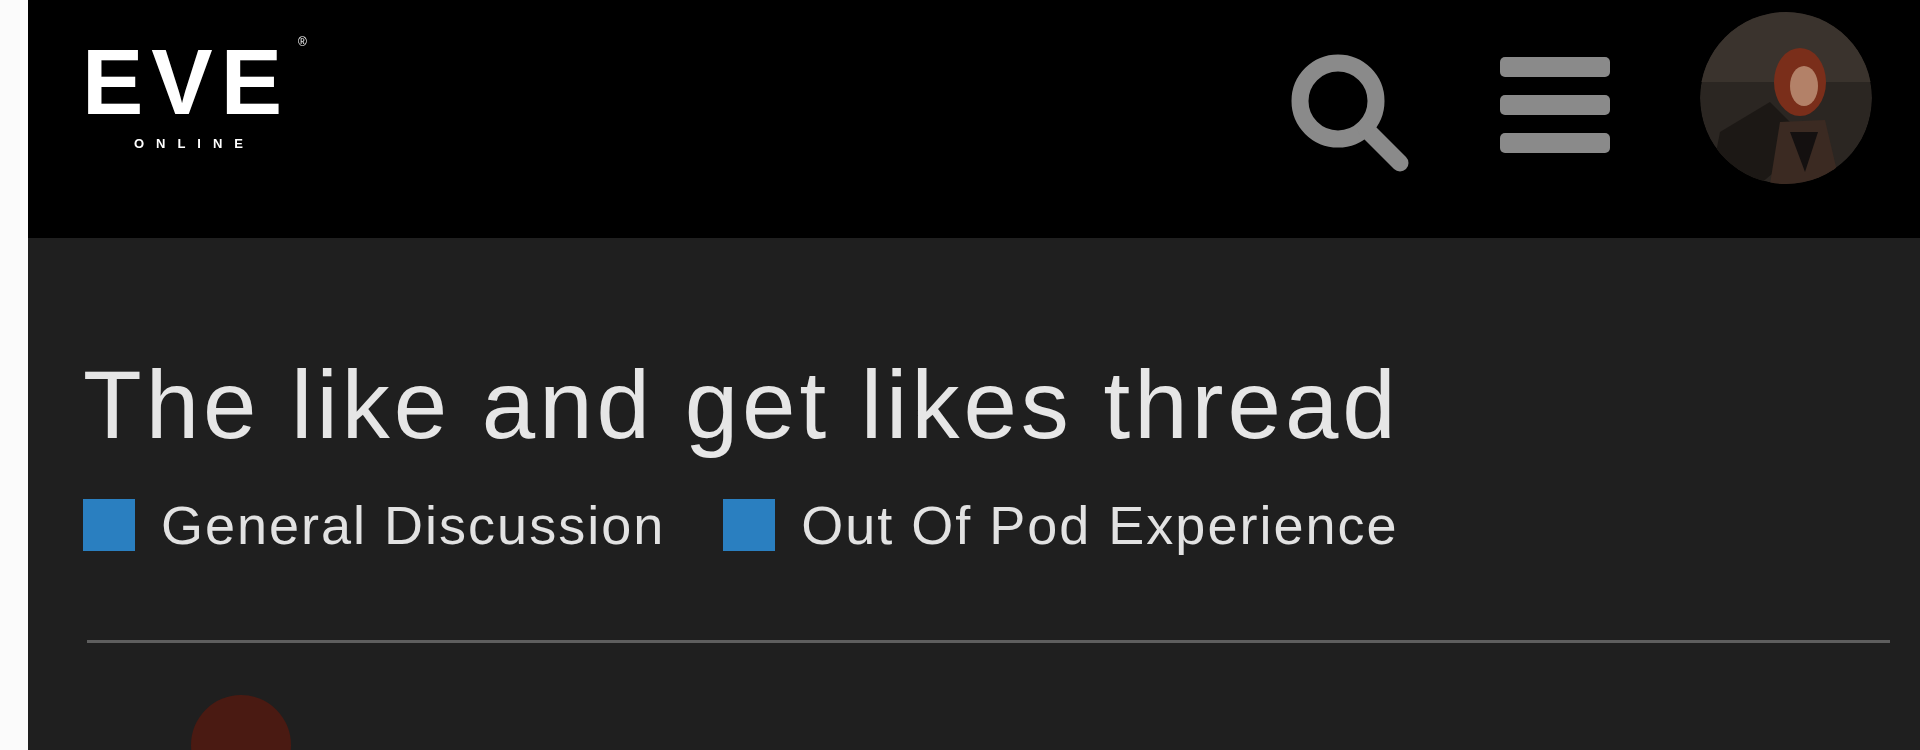  I want to click on topic-title: The like and get likes thread, so click(741, 405).